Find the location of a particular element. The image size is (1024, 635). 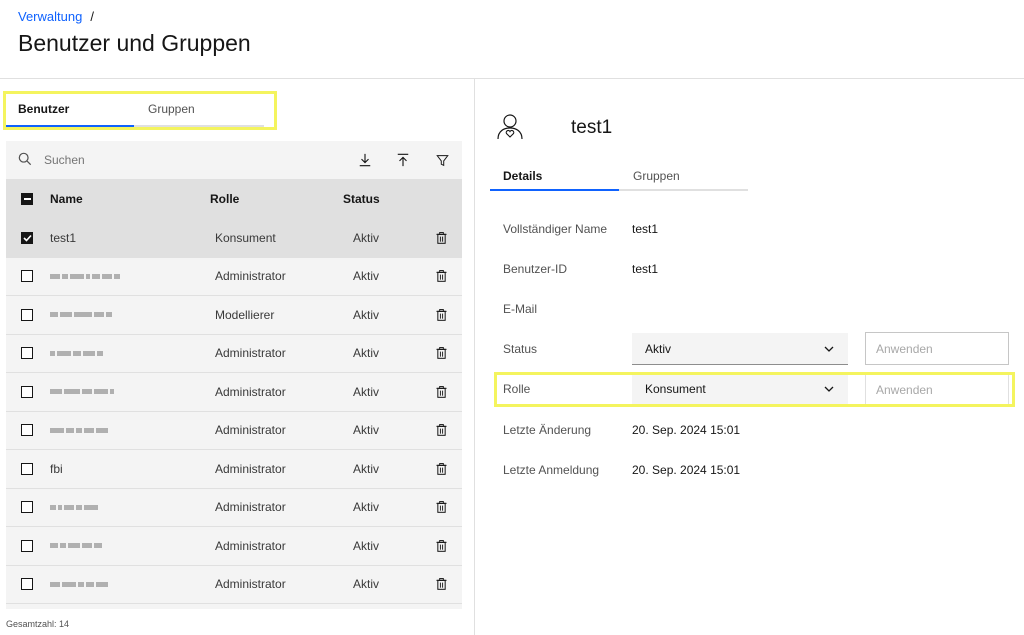

tab-gruppen: Gruppen is located at coordinates (199, 110).